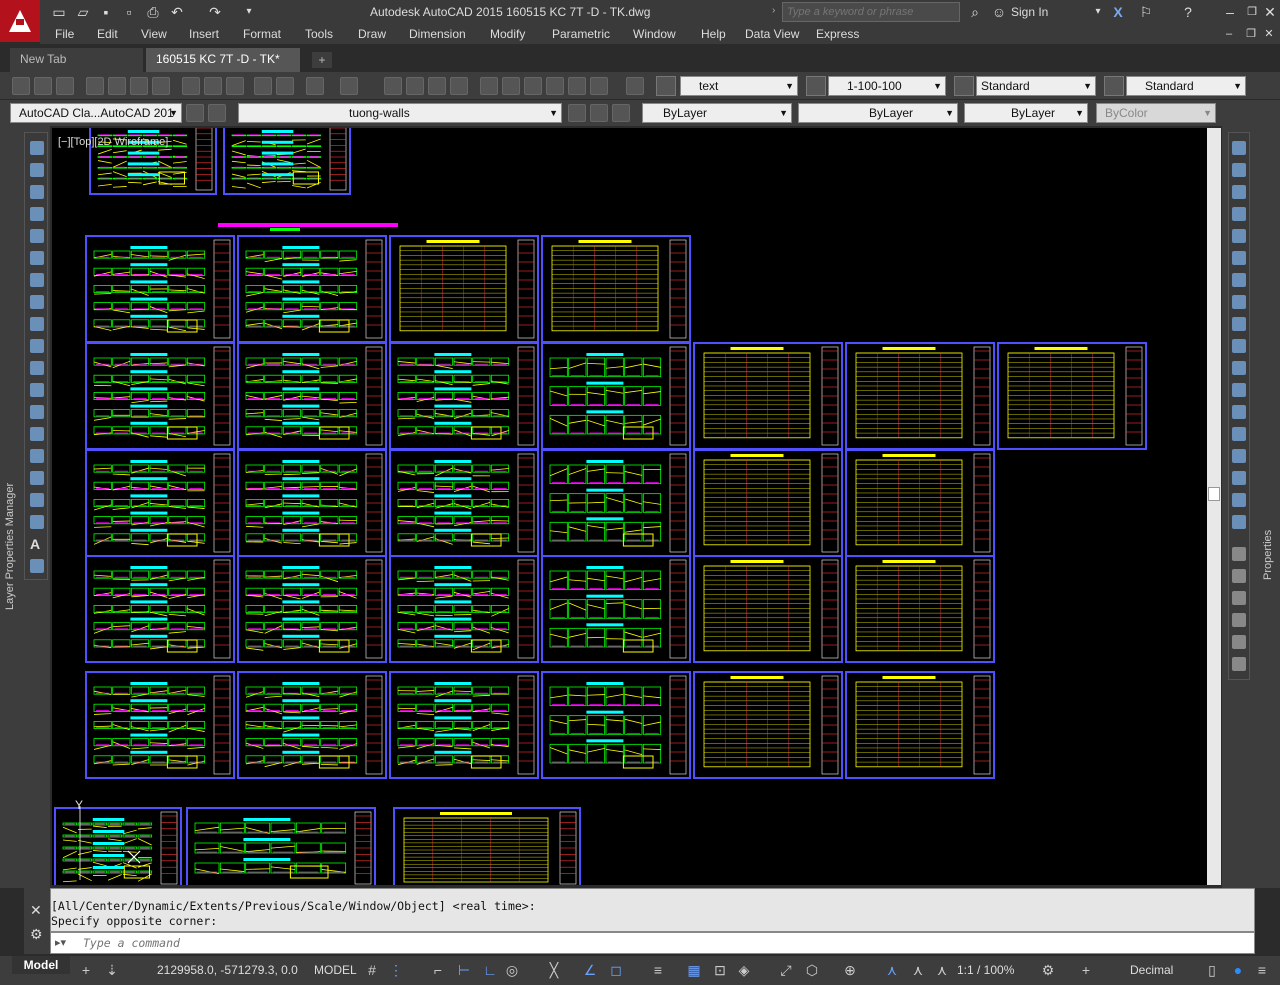 The image size is (1280, 985). Describe the element at coordinates (1239, 522) in the screenshot. I see `explode-icon` at that location.